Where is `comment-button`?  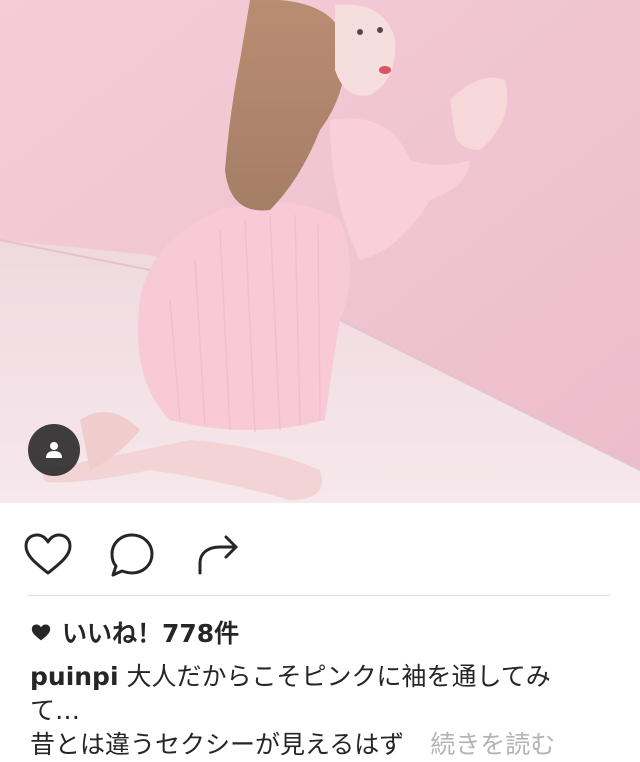
comment-button is located at coordinates (132, 555).